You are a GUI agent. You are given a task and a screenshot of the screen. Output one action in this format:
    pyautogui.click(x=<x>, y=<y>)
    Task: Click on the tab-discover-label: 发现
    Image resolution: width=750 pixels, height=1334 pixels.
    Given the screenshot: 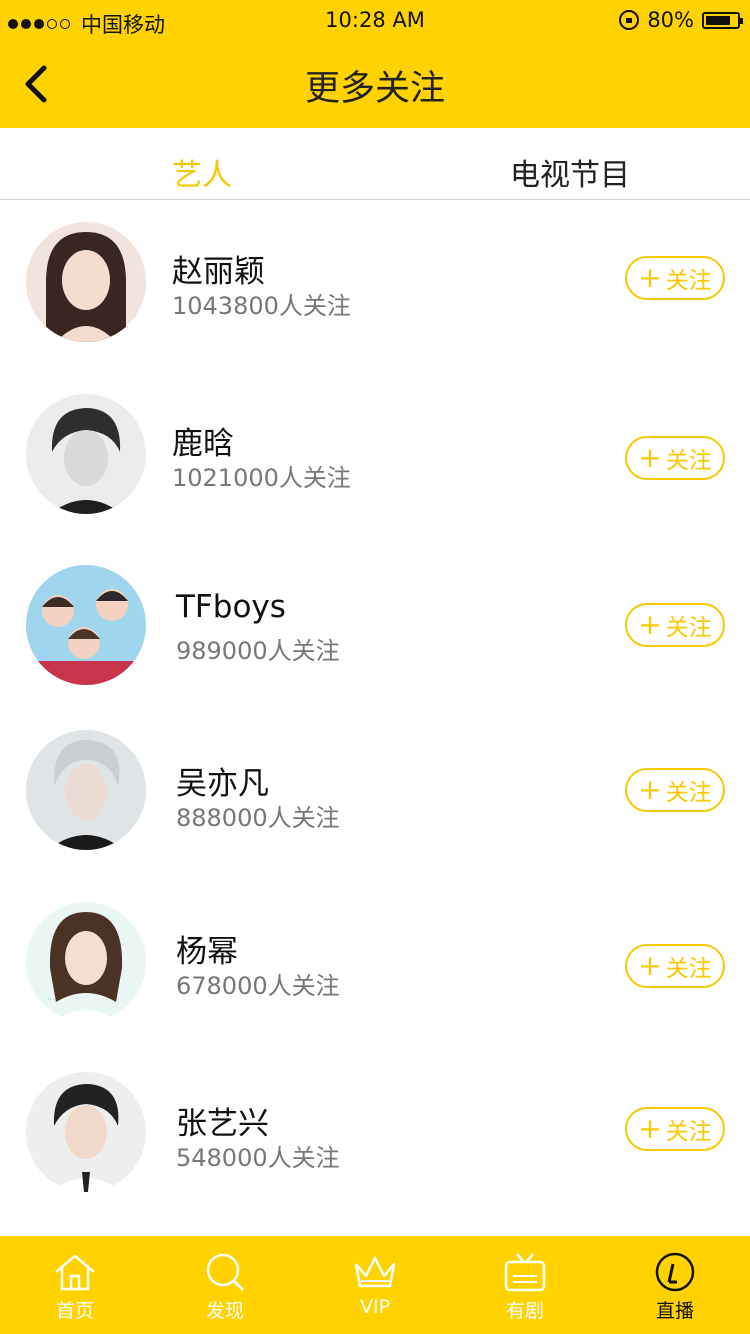 What is the action you would take?
    pyautogui.click(x=224, y=1311)
    